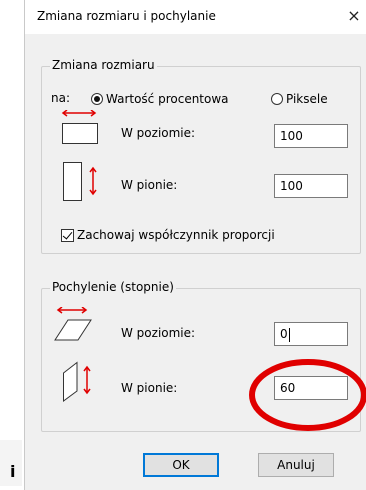  Describe the element at coordinates (126, 16) in the screenshot. I see `dialog-title: Zmiana rozmiaru i pochylanie` at that location.